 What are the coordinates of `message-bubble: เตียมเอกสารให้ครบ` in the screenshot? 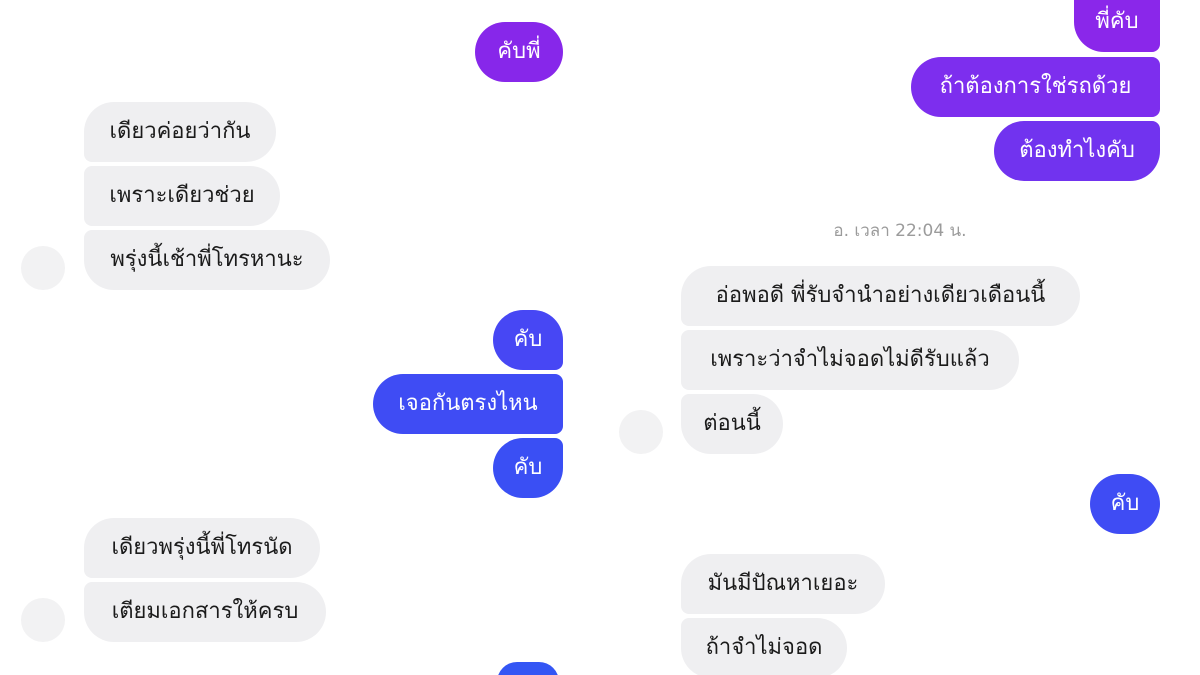 It's located at (205, 612).